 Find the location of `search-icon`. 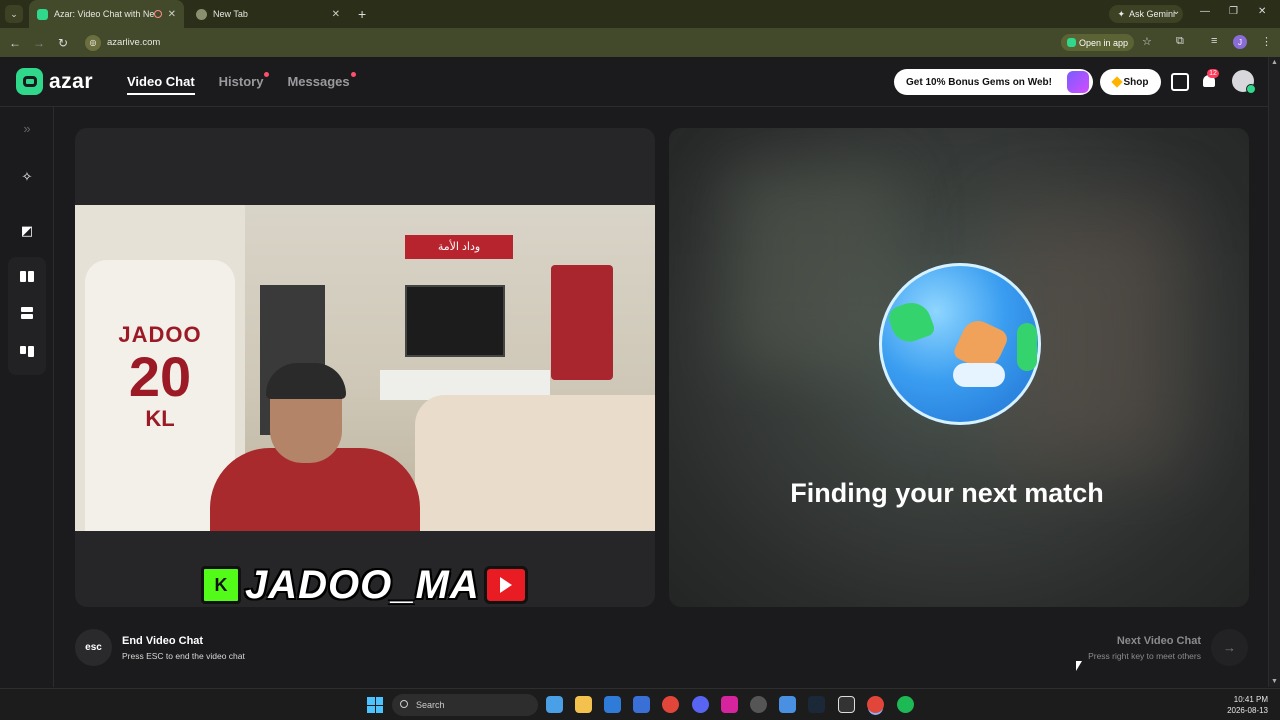

search-icon is located at coordinates (404, 704).